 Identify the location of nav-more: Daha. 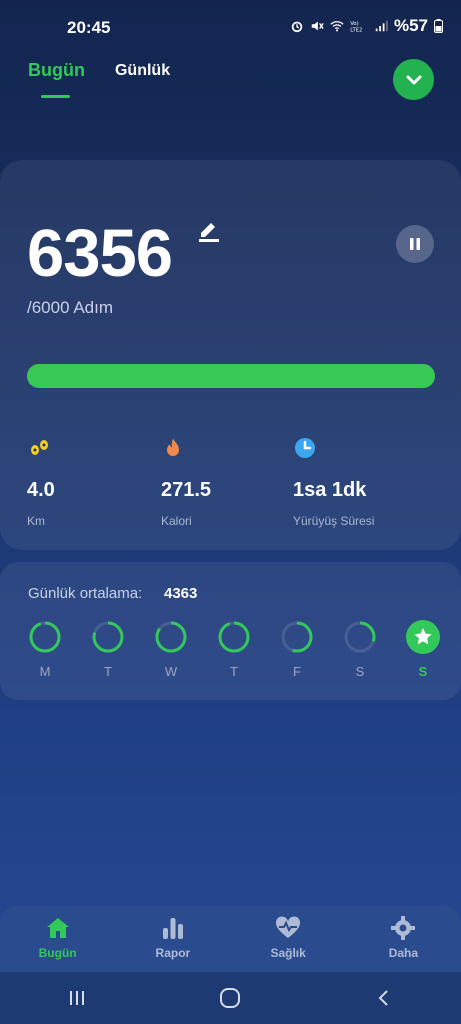
(403, 938).